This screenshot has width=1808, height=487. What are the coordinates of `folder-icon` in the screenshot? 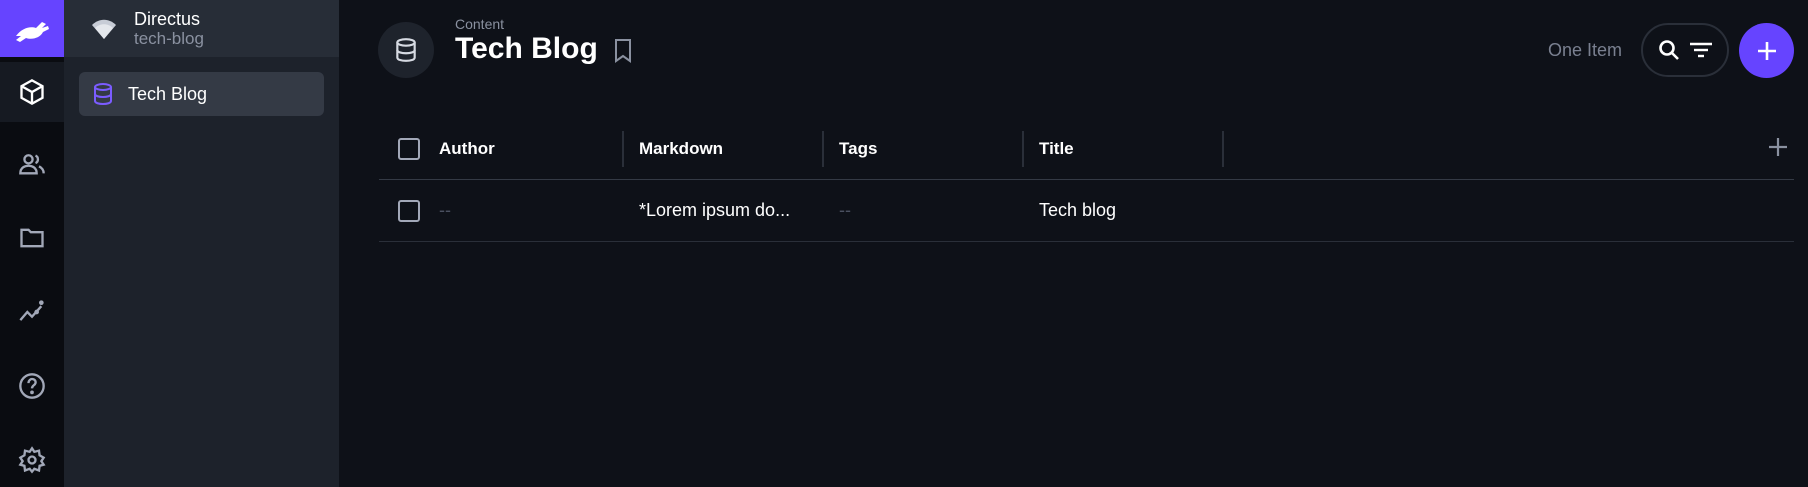 It's located at (32, 238).